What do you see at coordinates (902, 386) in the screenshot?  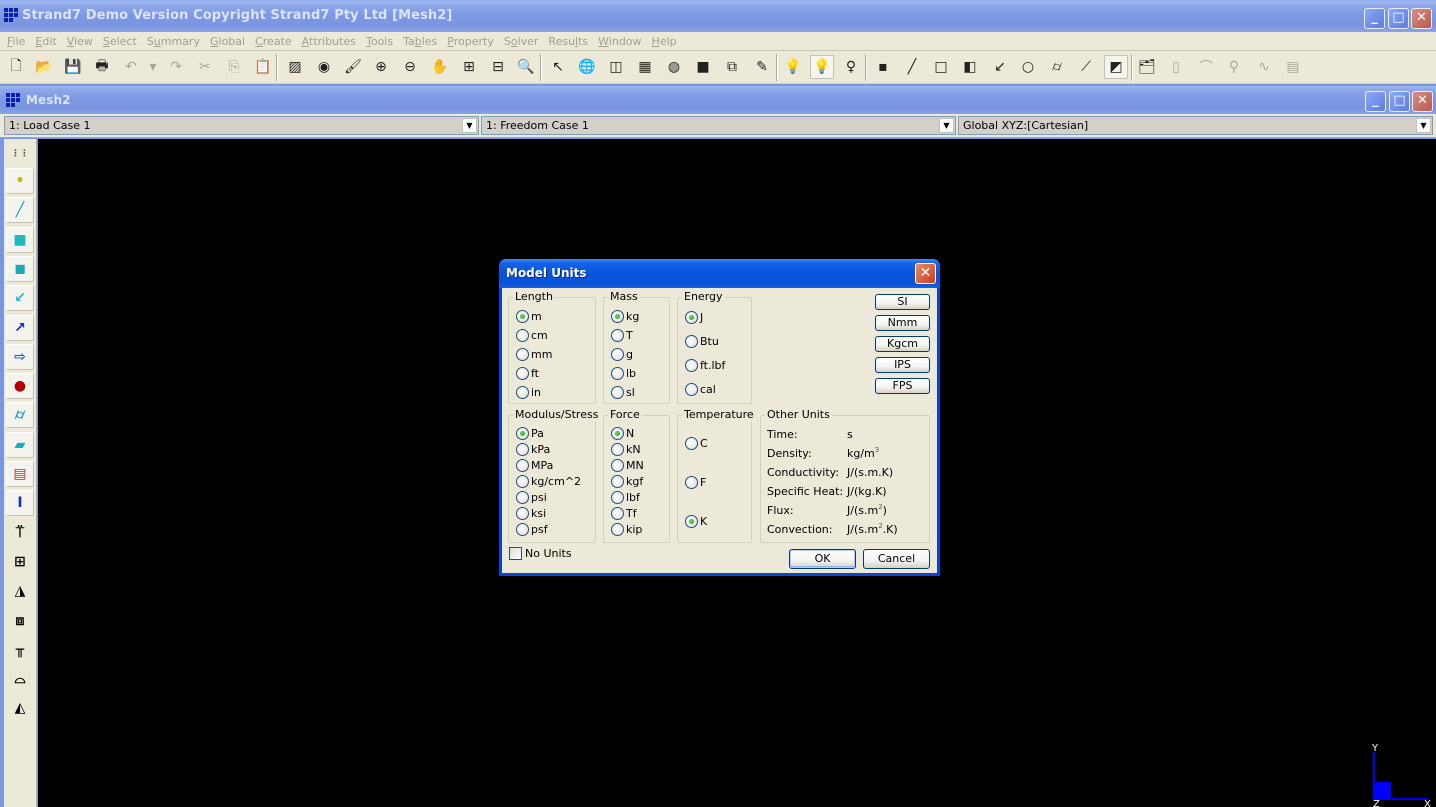 I see `preset-fps-button: FPS` at bounding box center [902, 386].